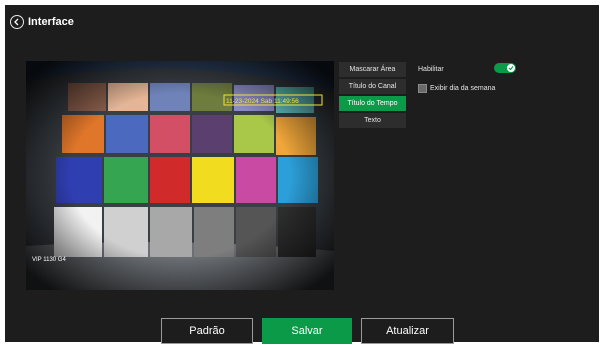 The height and width of the screenshot is (345, 605). I want to click on chevron-left-icon, so click(16, 22).